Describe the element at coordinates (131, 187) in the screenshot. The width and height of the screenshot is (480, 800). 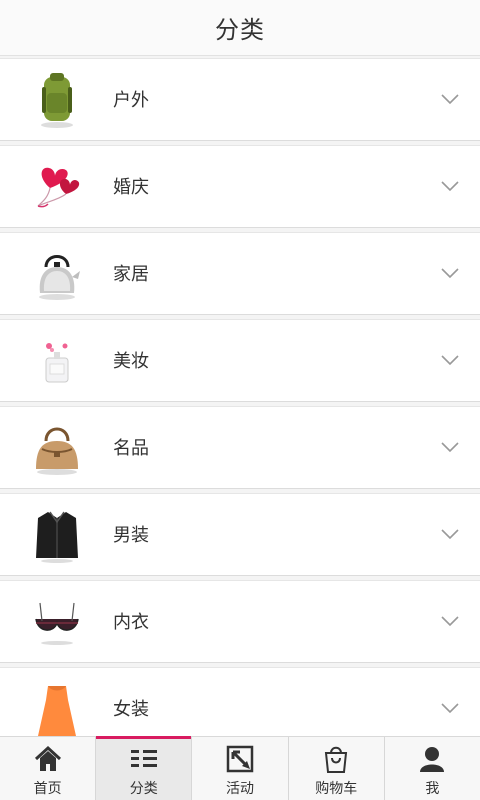
I see `category-label: 婚庆` at that location.